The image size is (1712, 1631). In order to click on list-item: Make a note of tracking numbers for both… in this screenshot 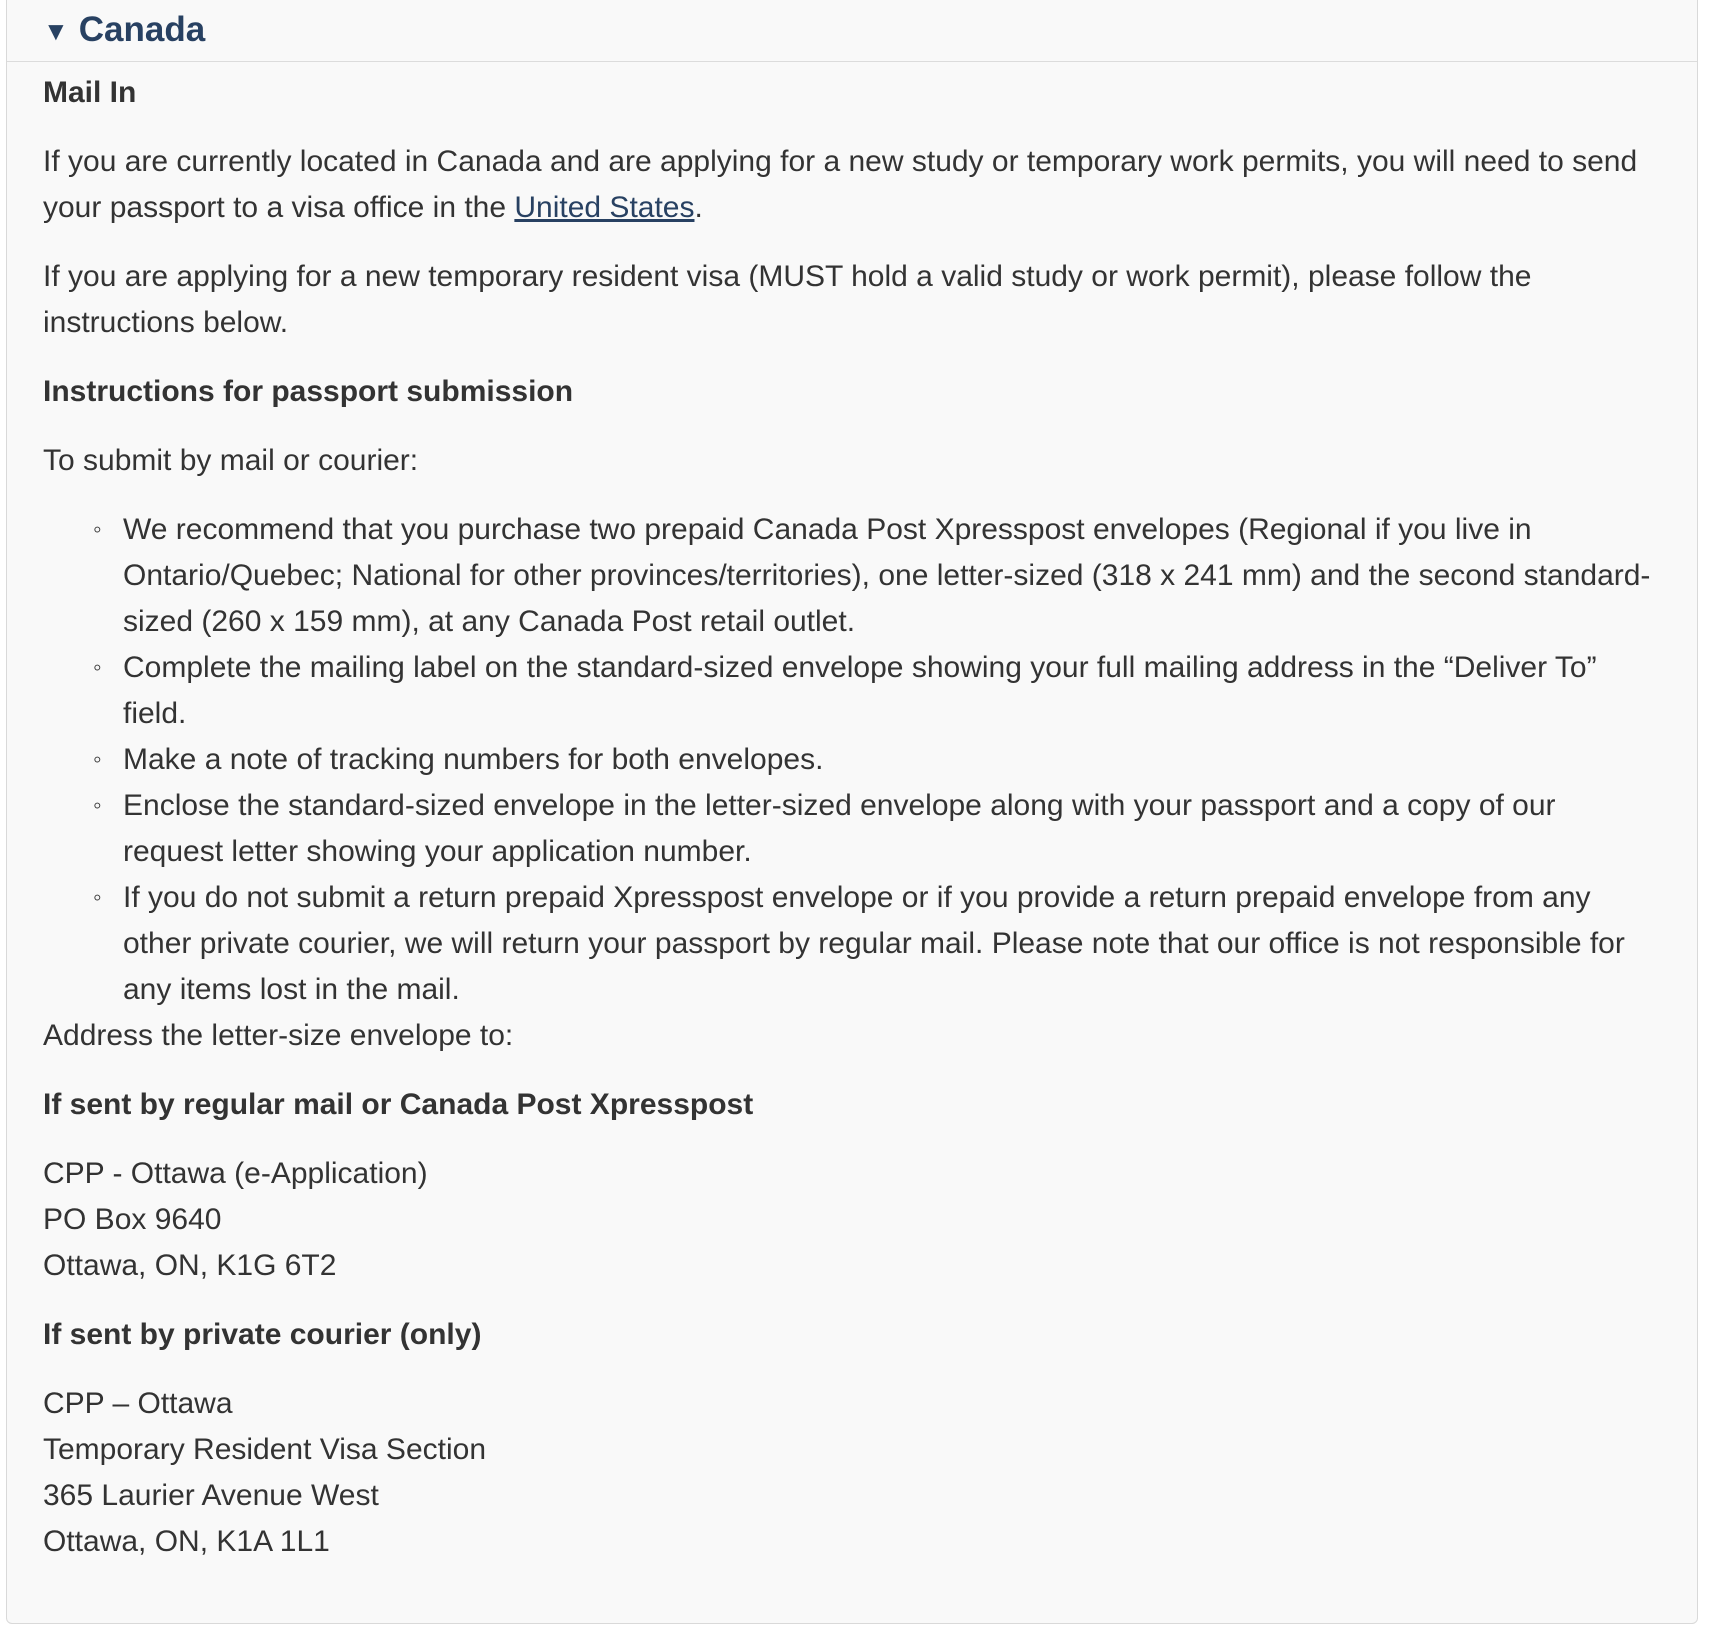, I will do `click(875, 760)`.